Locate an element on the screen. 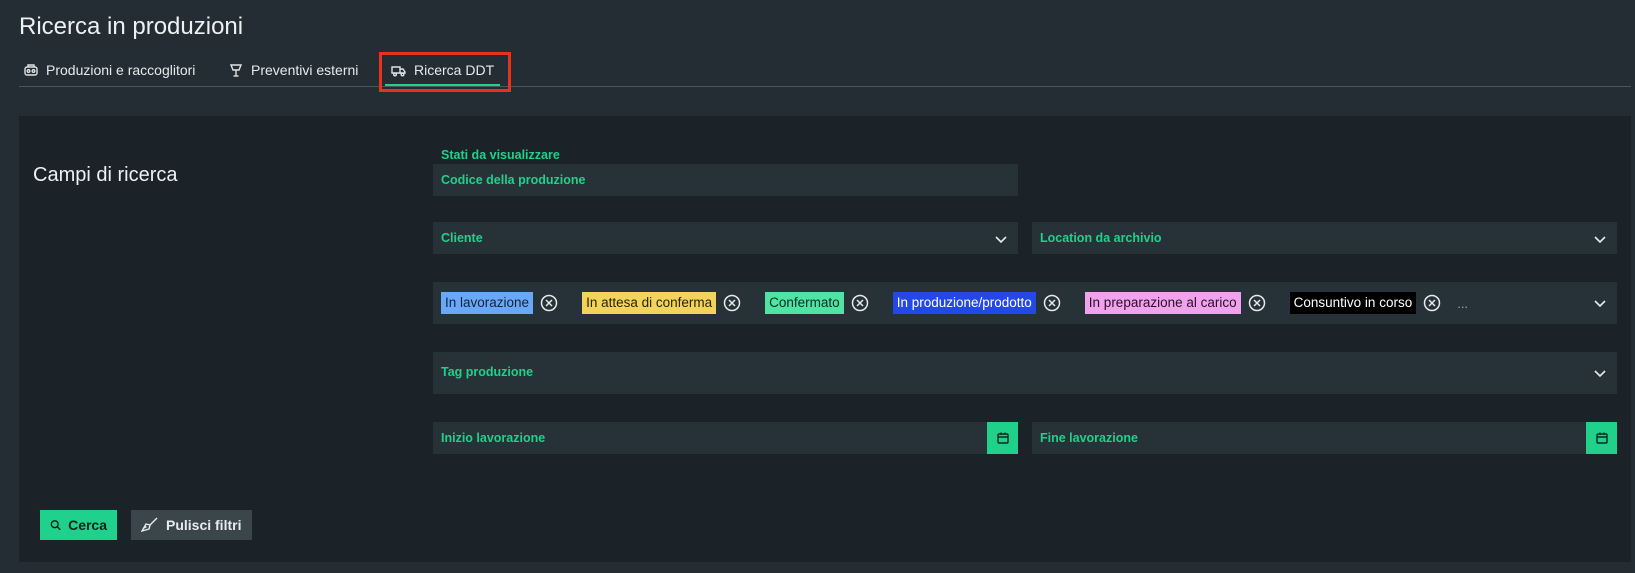  search-button: Cerca is located at coordinates (78, 525).